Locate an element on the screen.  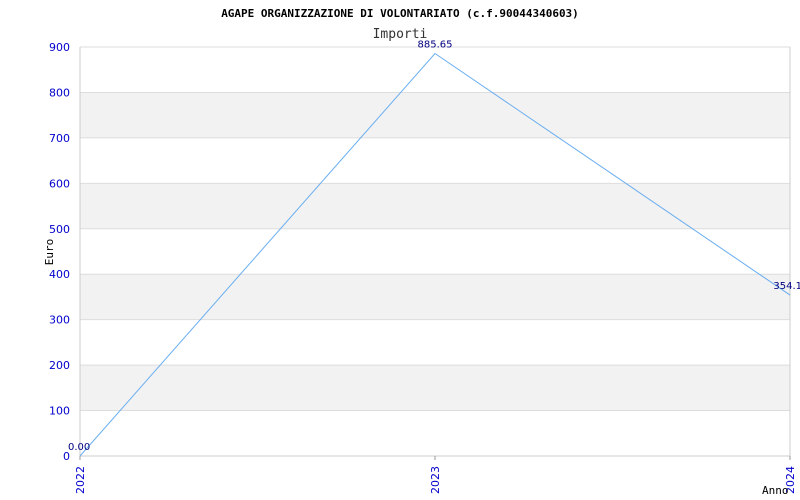
y-tick-label: 600 is located at coordinates (59, 183).